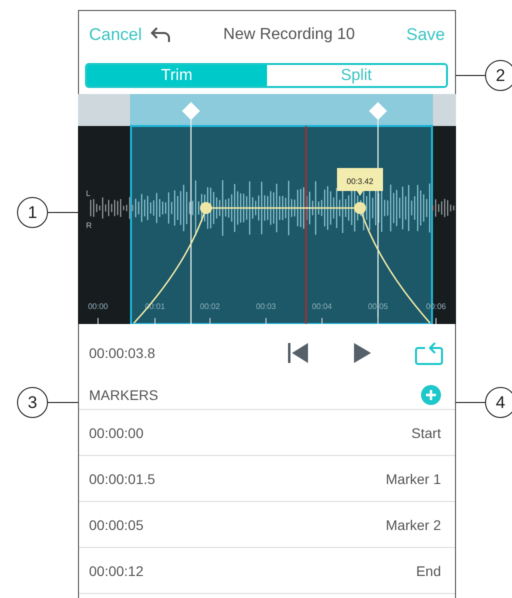 This screenshot has width=512, height=598. I want to click on time-label: 00:03, so click(266, 306).